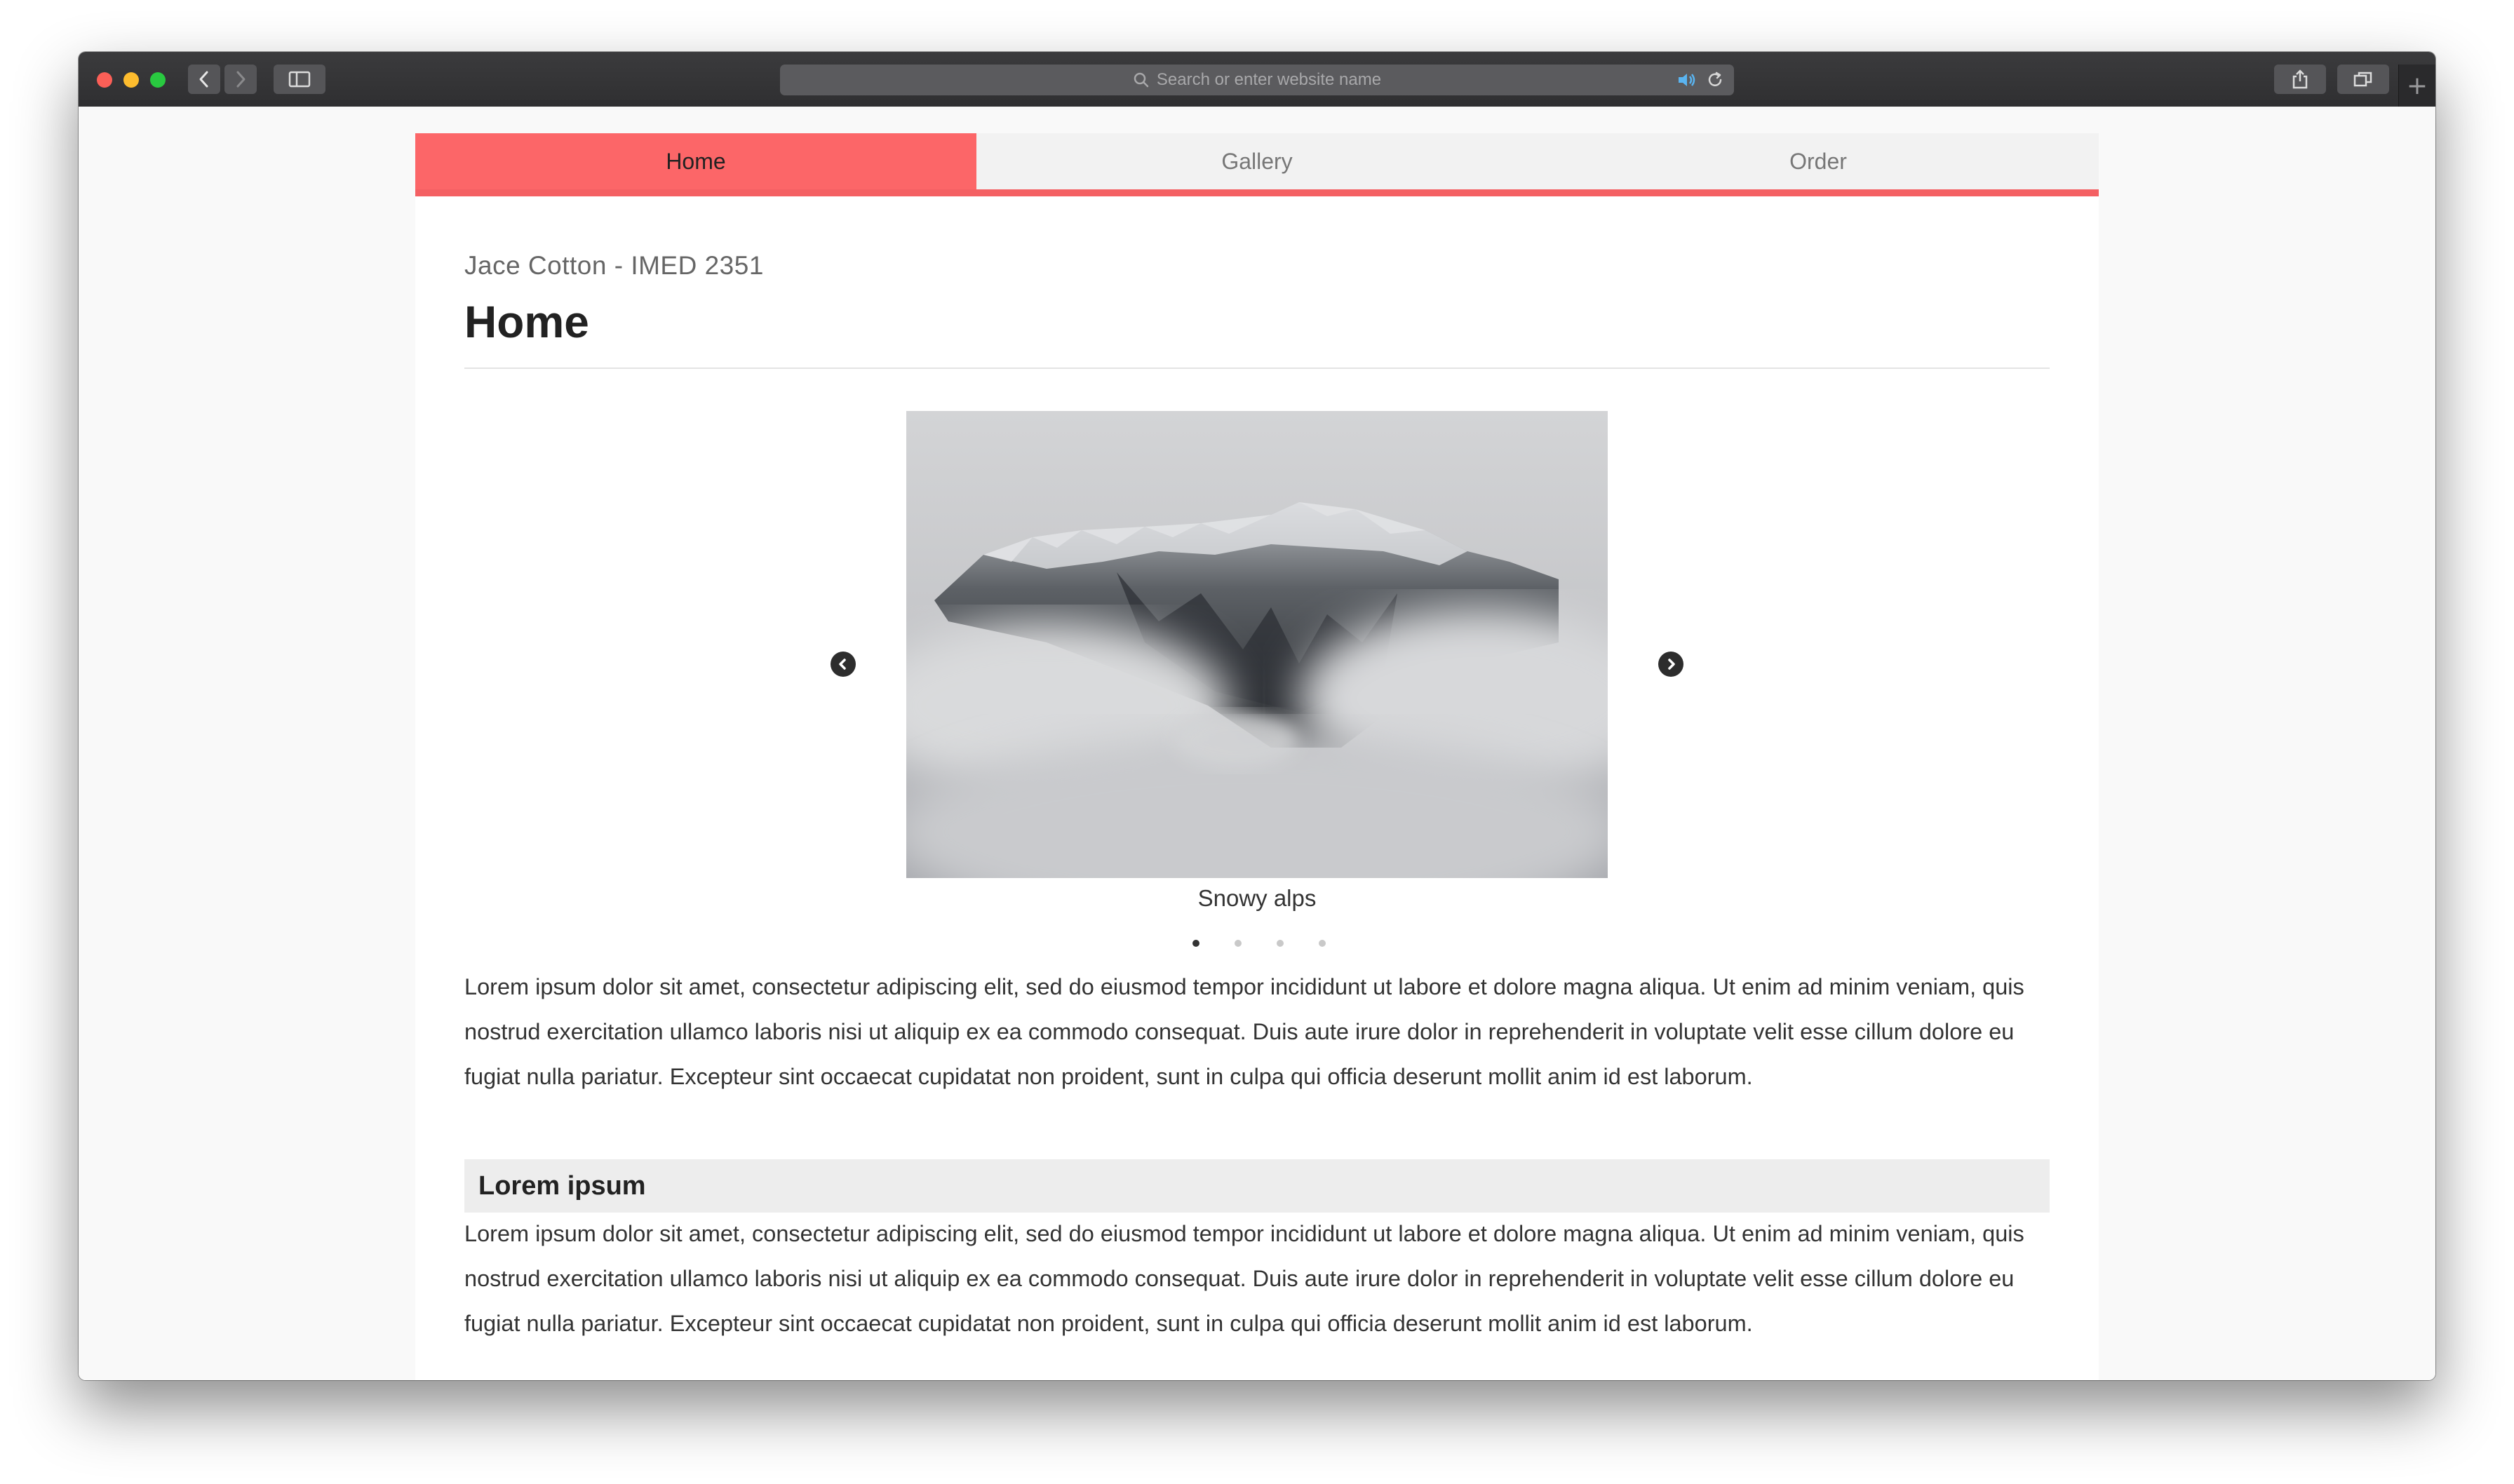 The image size is (2514, 1484). What do you see at coordinates (1257, 192) in the screenshot?
I see `nav-underline` at bounding box center [1257, 192].